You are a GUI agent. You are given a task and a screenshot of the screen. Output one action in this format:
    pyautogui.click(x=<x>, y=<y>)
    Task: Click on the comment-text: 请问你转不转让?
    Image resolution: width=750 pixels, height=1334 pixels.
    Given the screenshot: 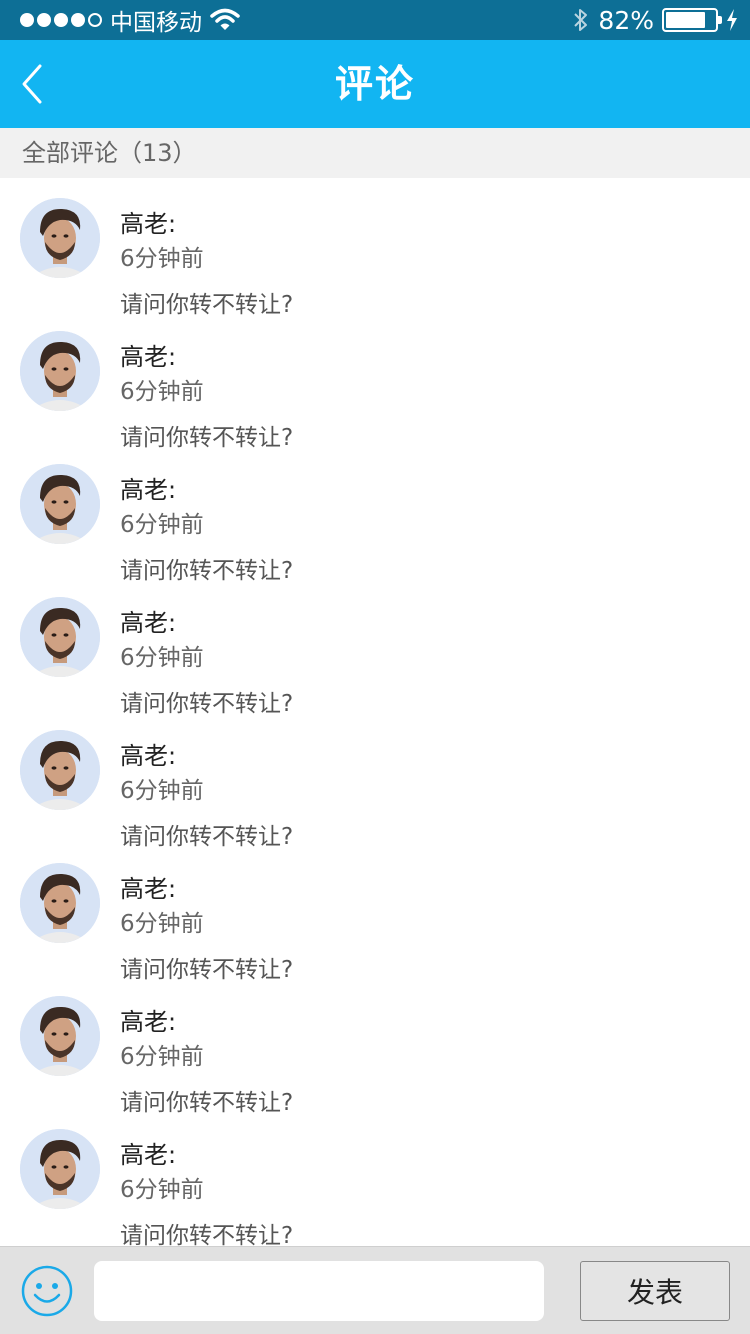 What is the action you would take?
    pyautogui.click(x=207, y=1234)
    